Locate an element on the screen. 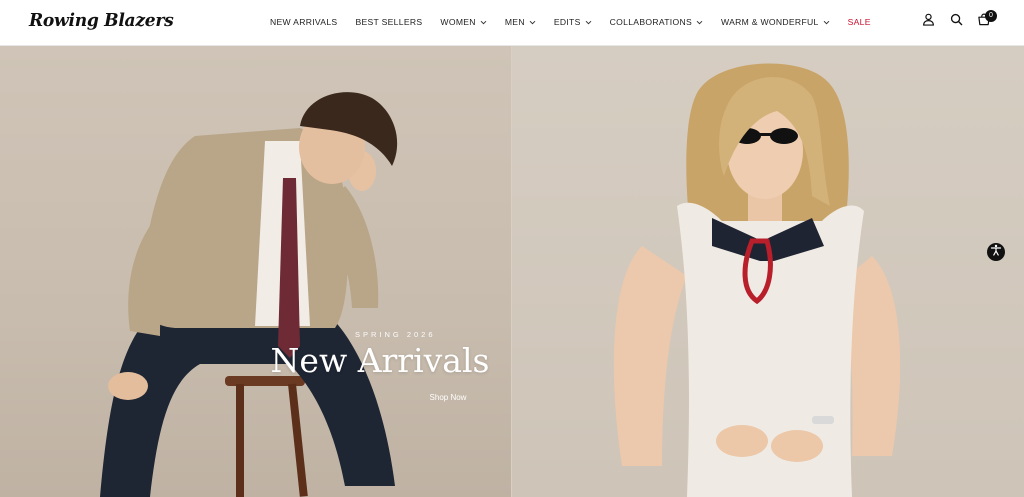  nav-label: SALE is located at coordinates (859, 22).